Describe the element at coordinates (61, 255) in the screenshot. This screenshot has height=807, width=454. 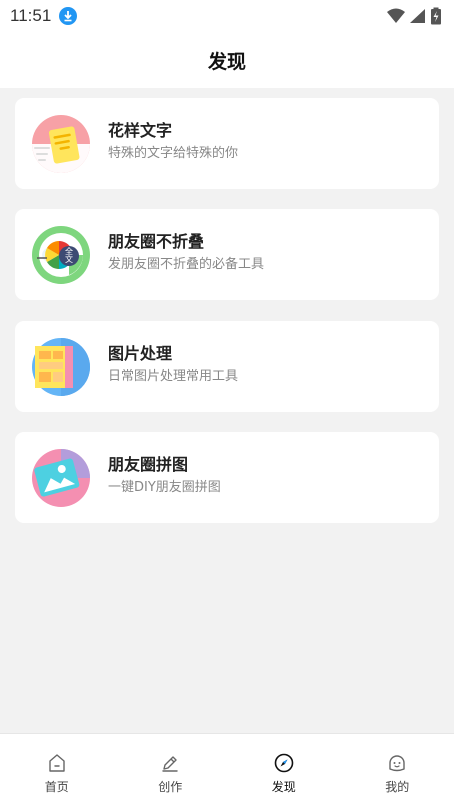
I see `no-fold-icon: 全 文` at that location.